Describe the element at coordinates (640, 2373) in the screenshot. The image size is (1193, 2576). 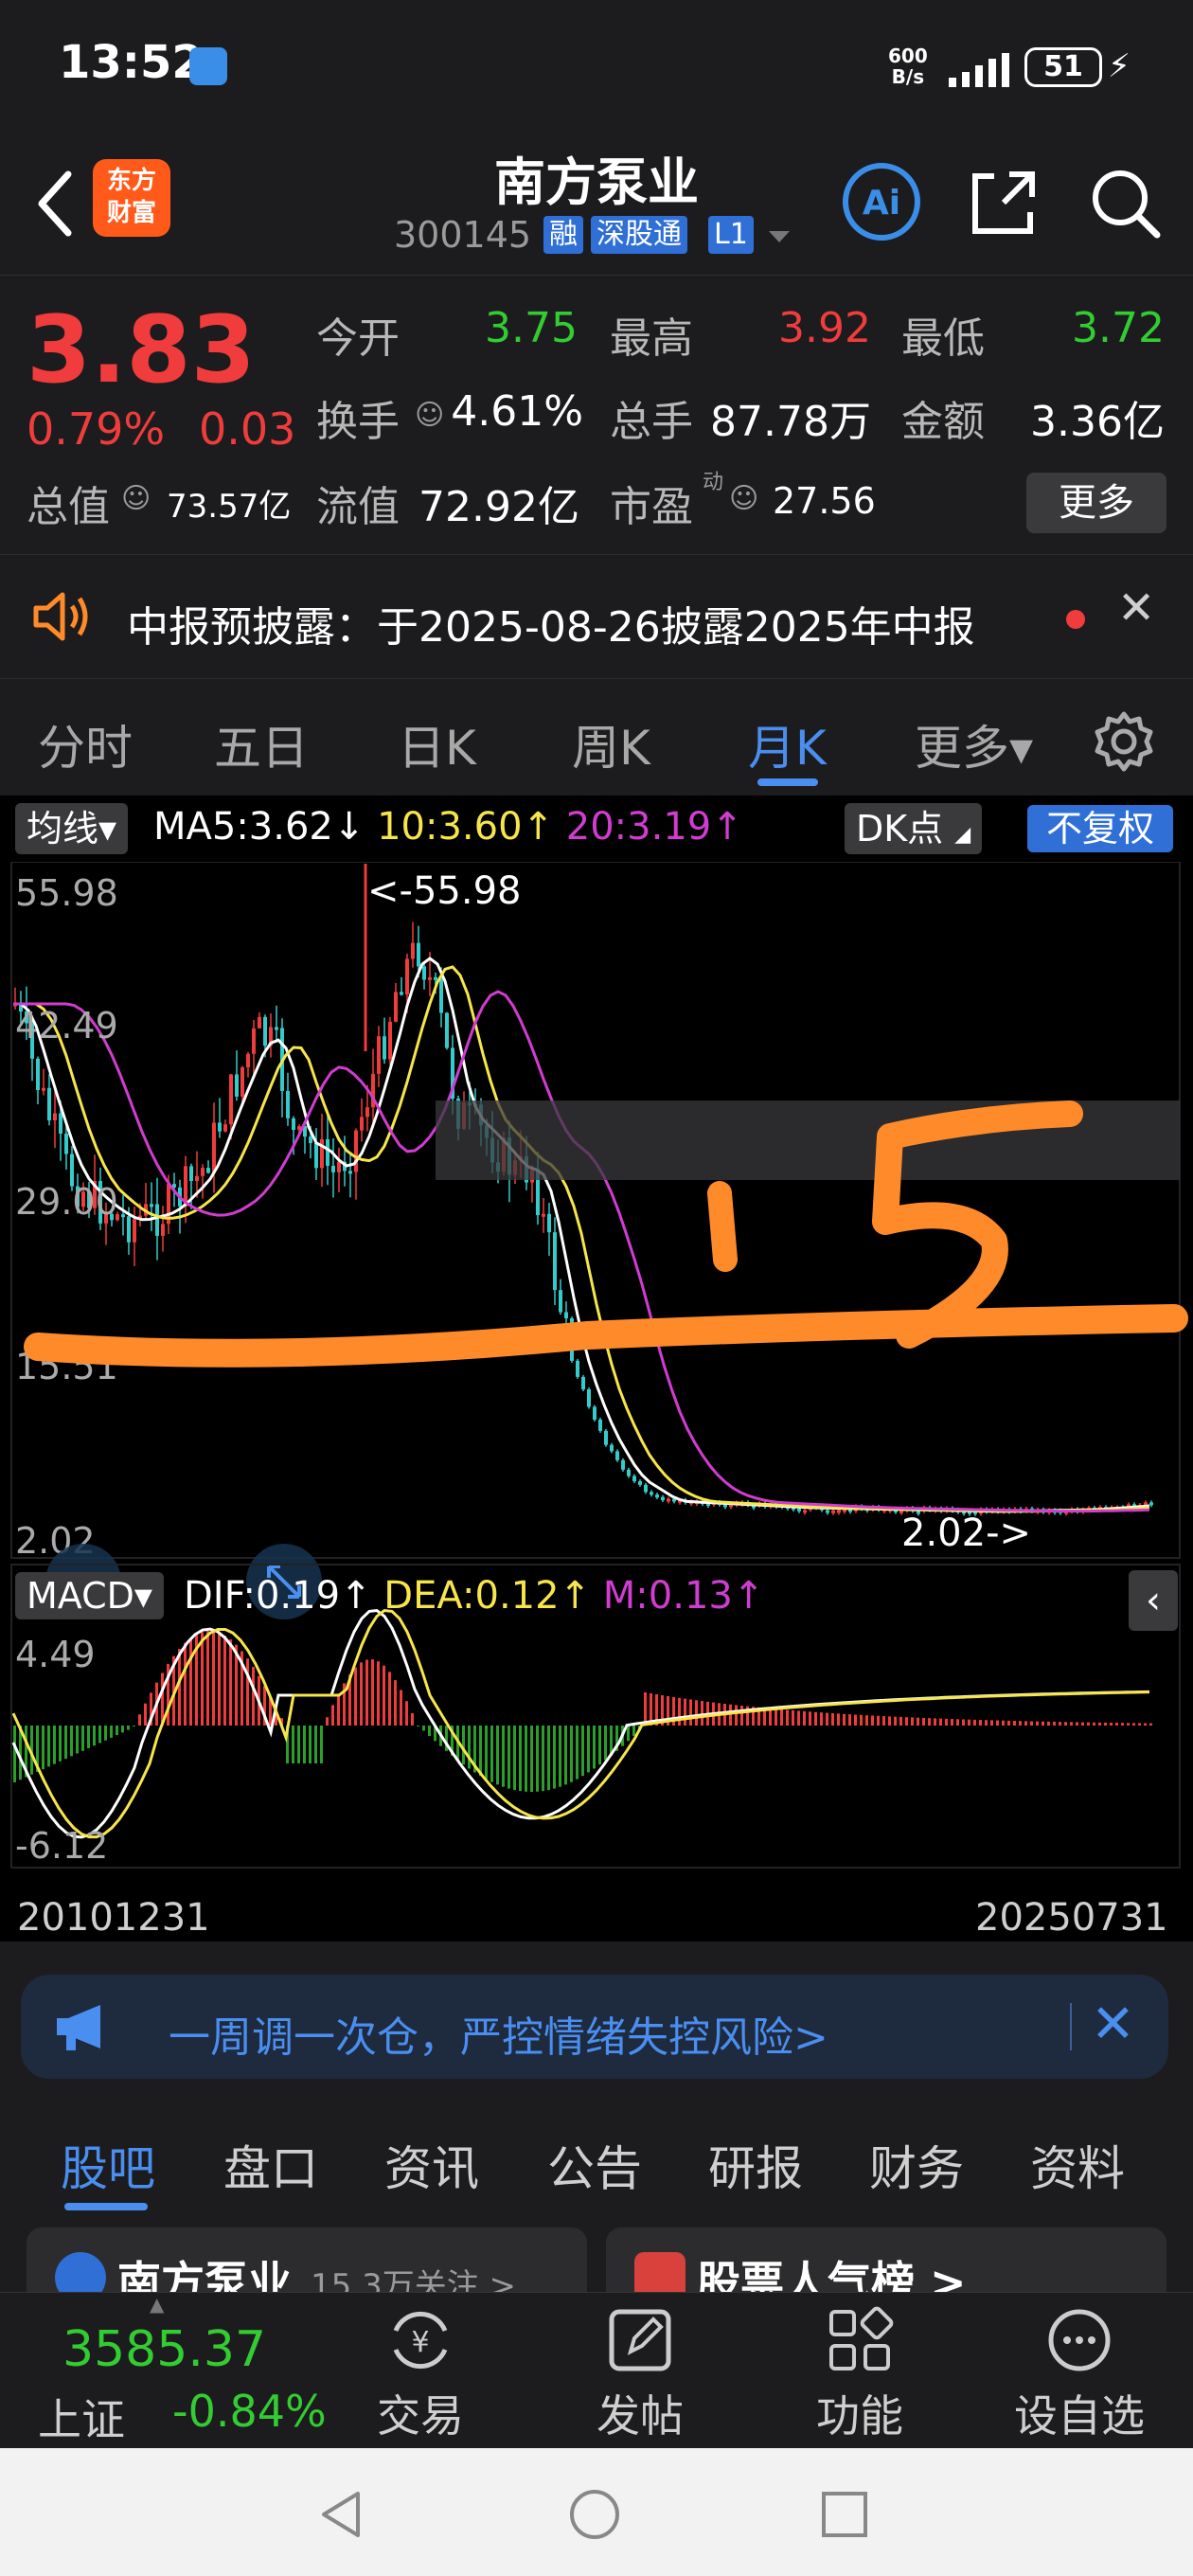
I see `nav-post: 发帖` at that location.